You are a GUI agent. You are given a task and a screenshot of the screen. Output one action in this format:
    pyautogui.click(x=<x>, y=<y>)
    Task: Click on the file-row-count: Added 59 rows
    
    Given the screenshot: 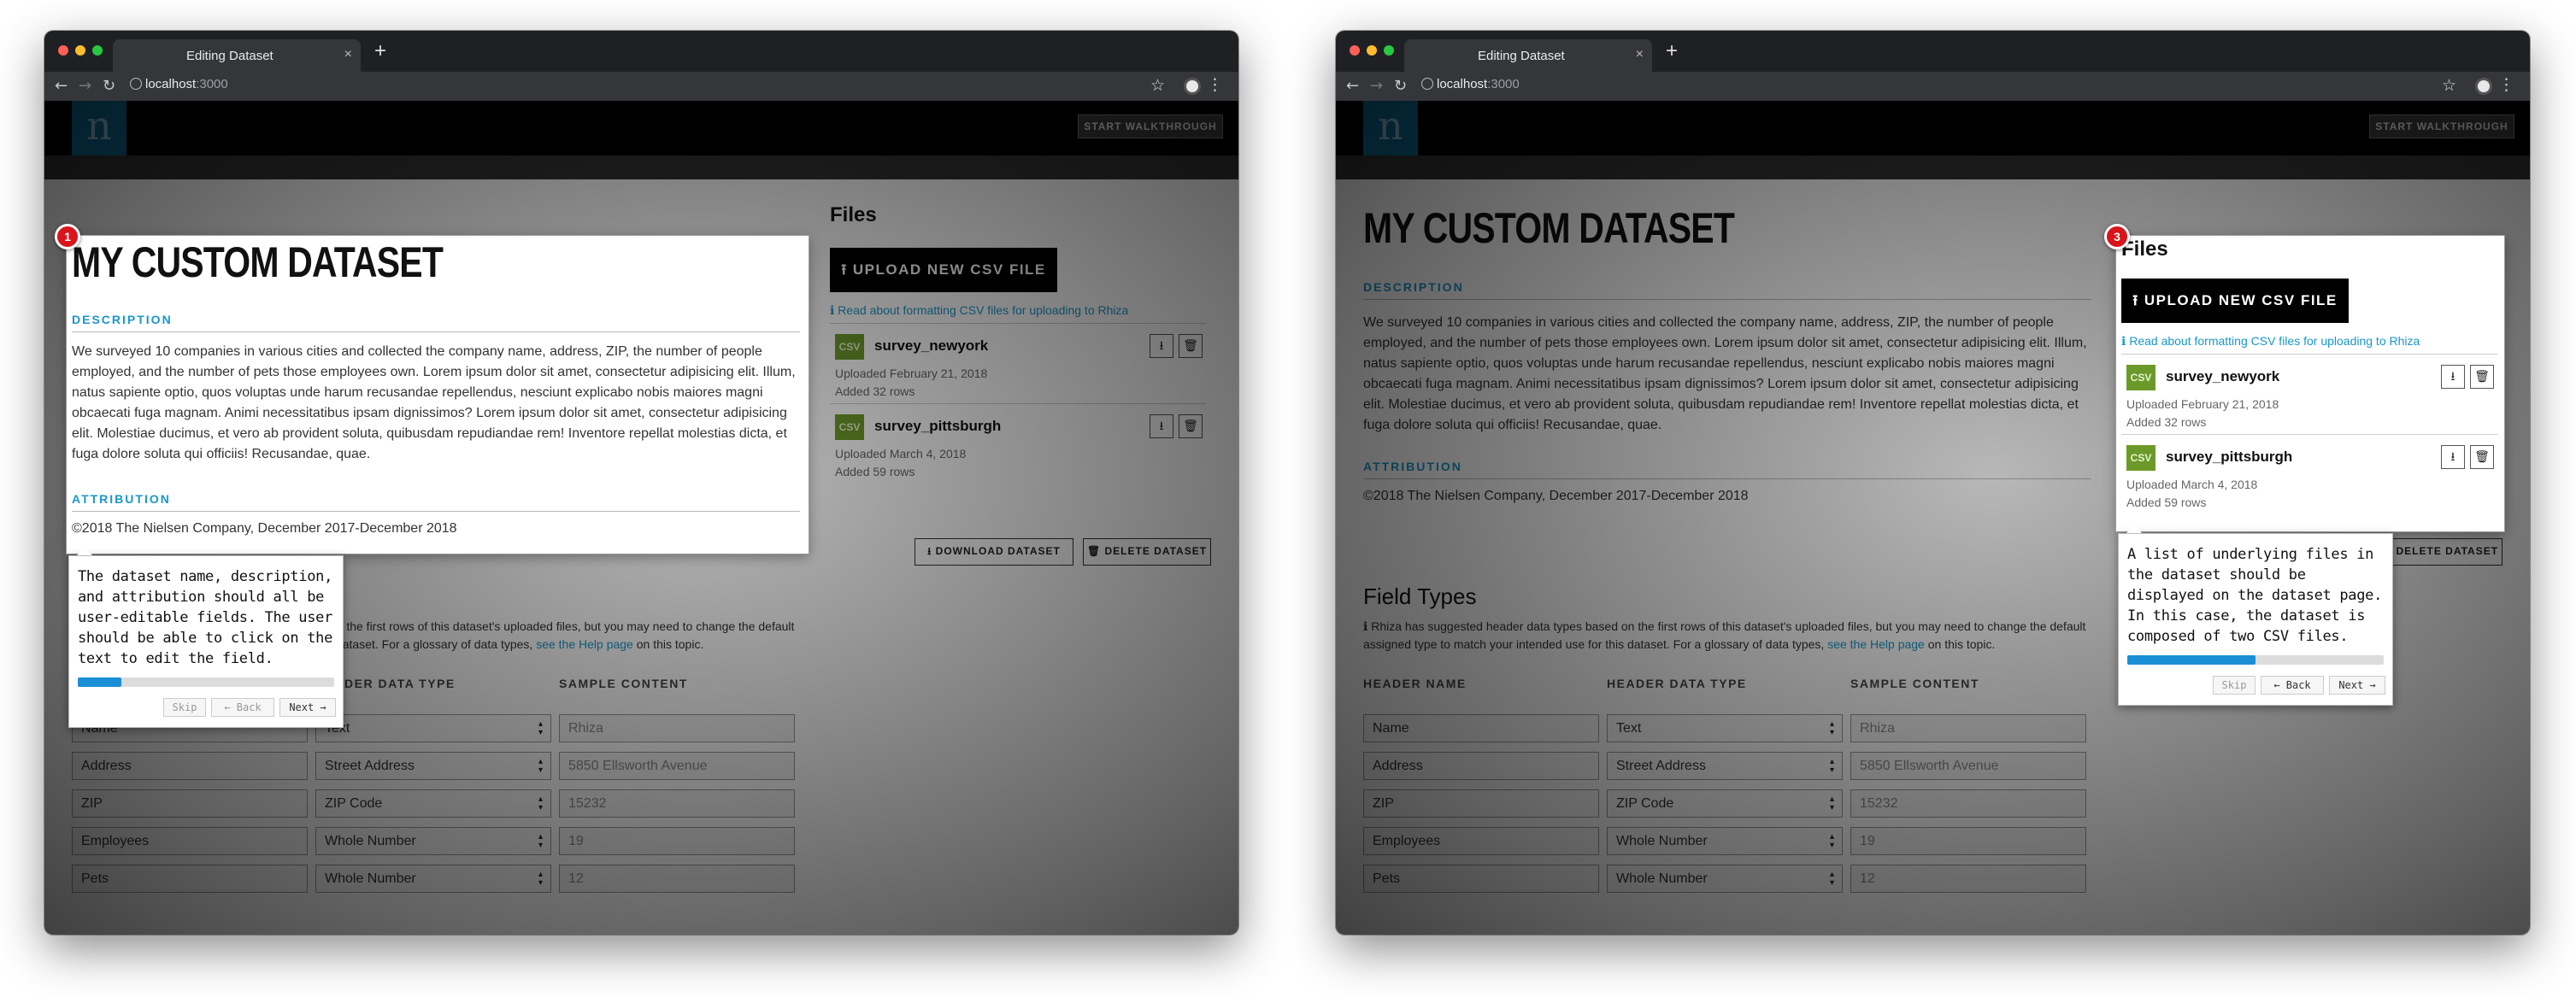 What is the action you would take?
    pyautogui.click(x=2166, y=503)
    